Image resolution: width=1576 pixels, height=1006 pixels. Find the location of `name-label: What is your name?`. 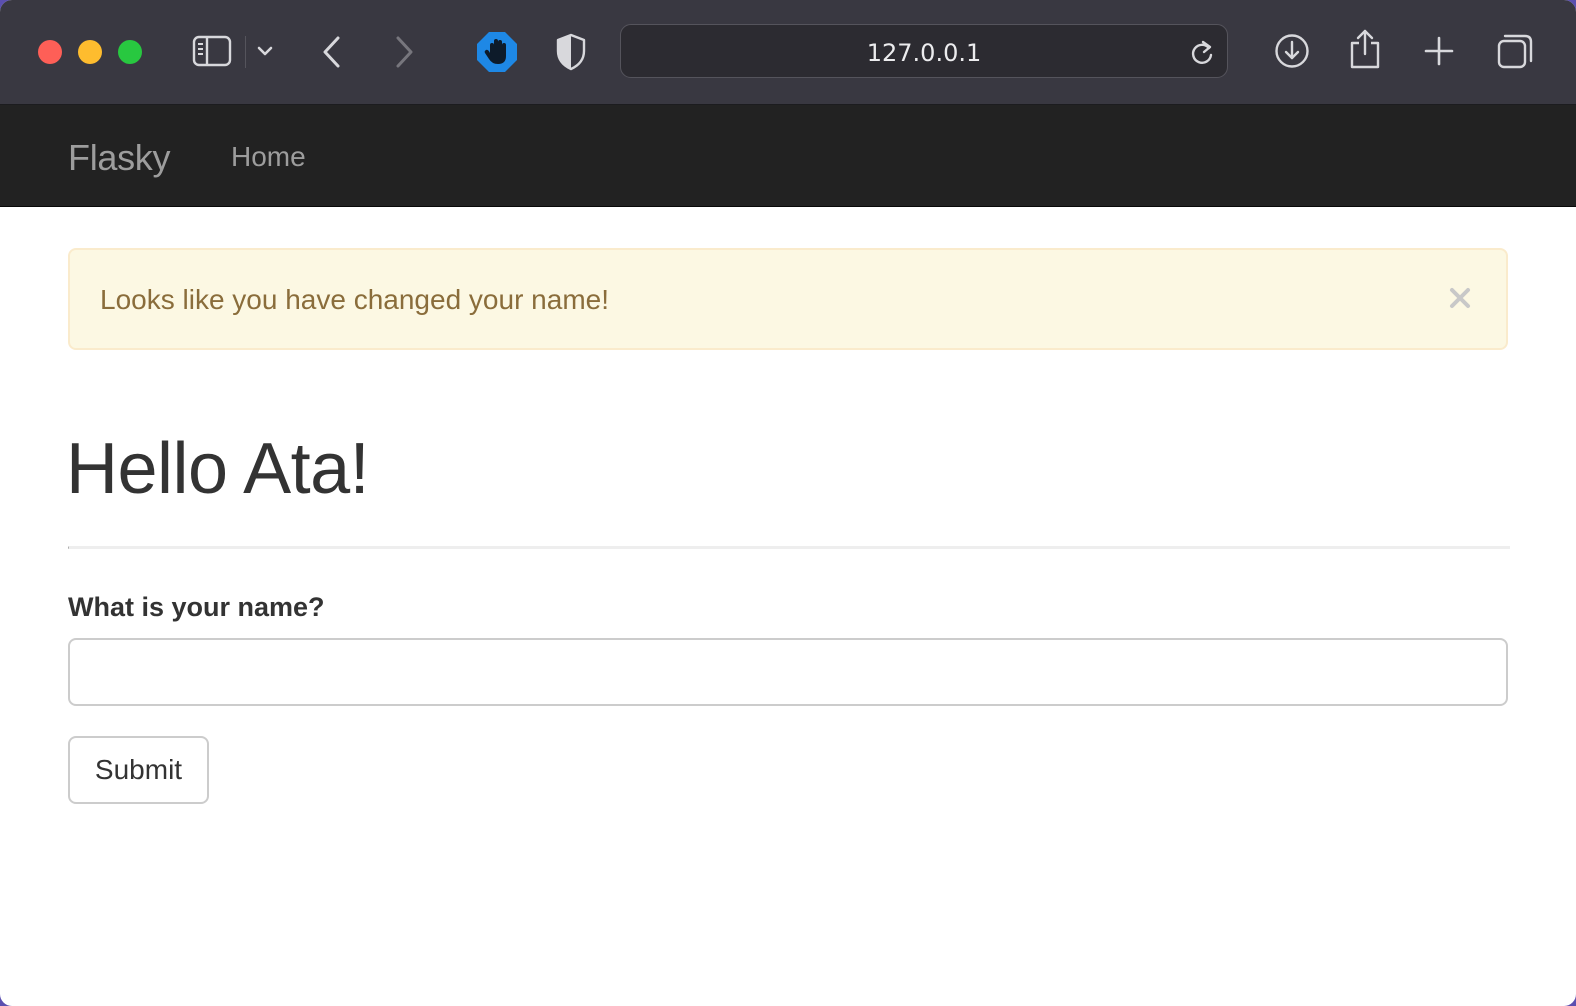

name-label: What is your name? is located at coordinates (196, 607).